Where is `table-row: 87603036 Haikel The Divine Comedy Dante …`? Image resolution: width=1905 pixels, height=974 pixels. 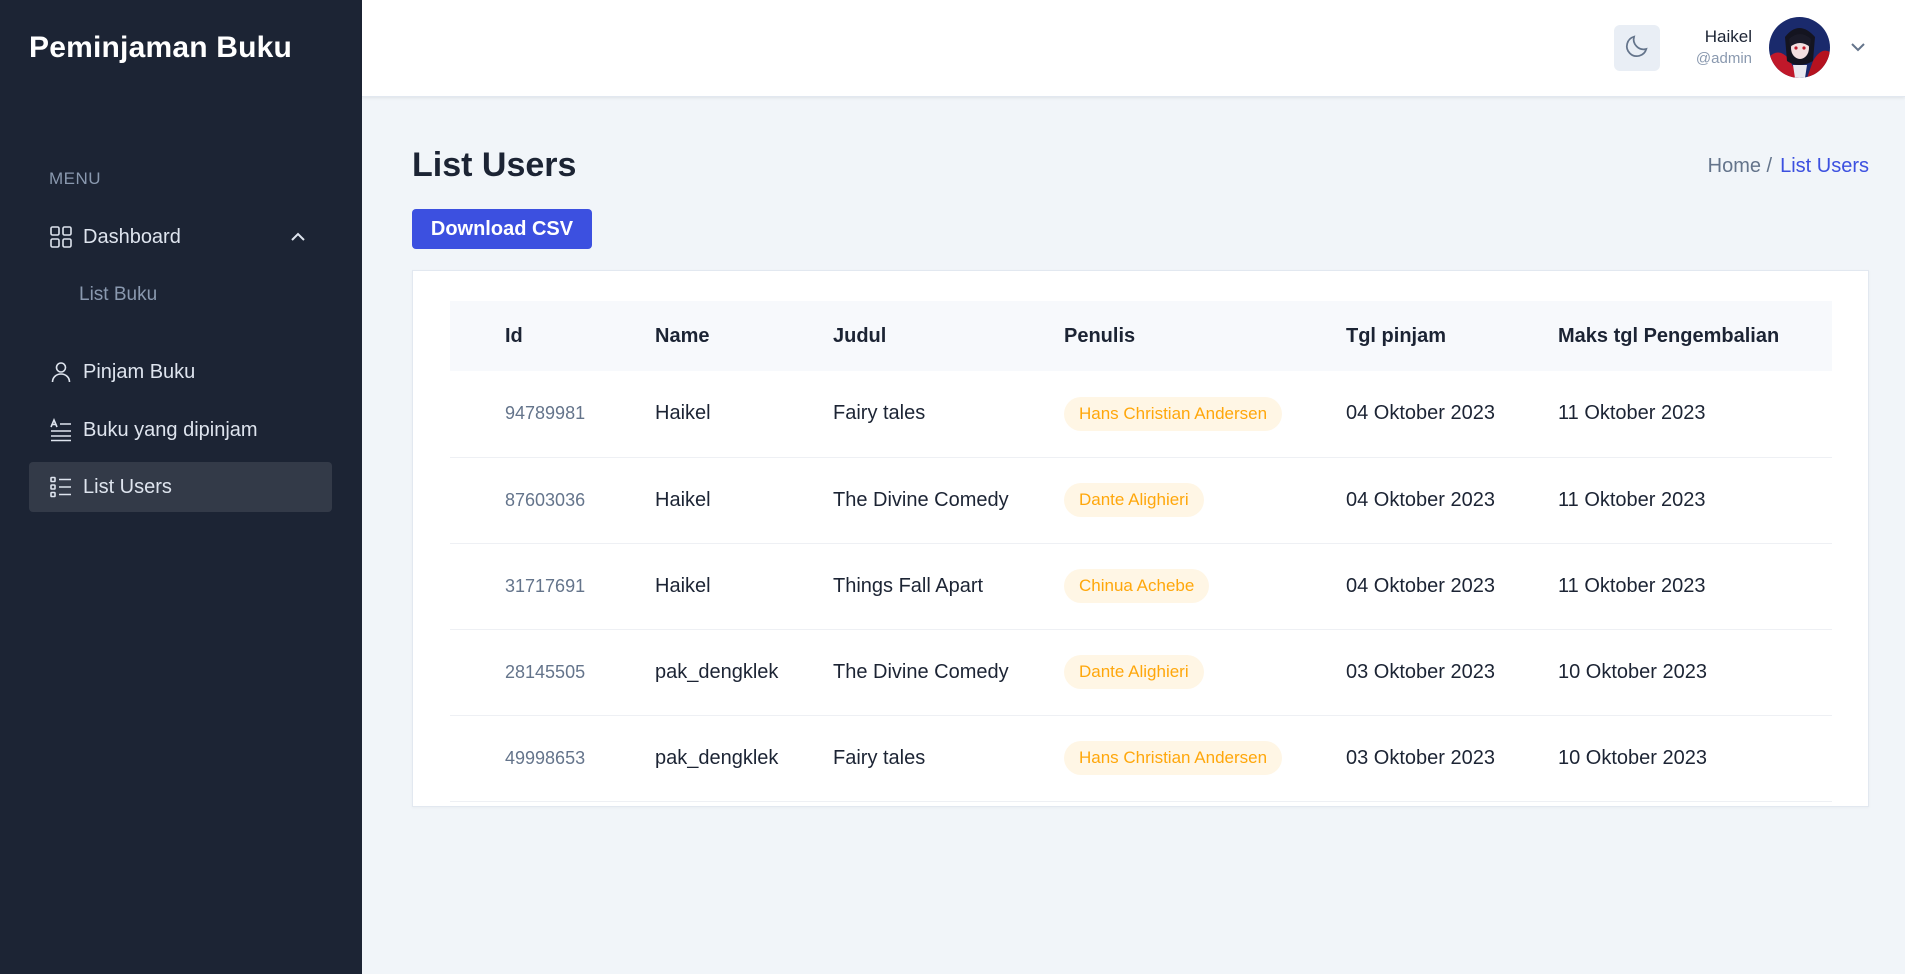 table-row: 87603036 Haikel The Divine Comedy Dante … is located at coordinates (1141, 500).